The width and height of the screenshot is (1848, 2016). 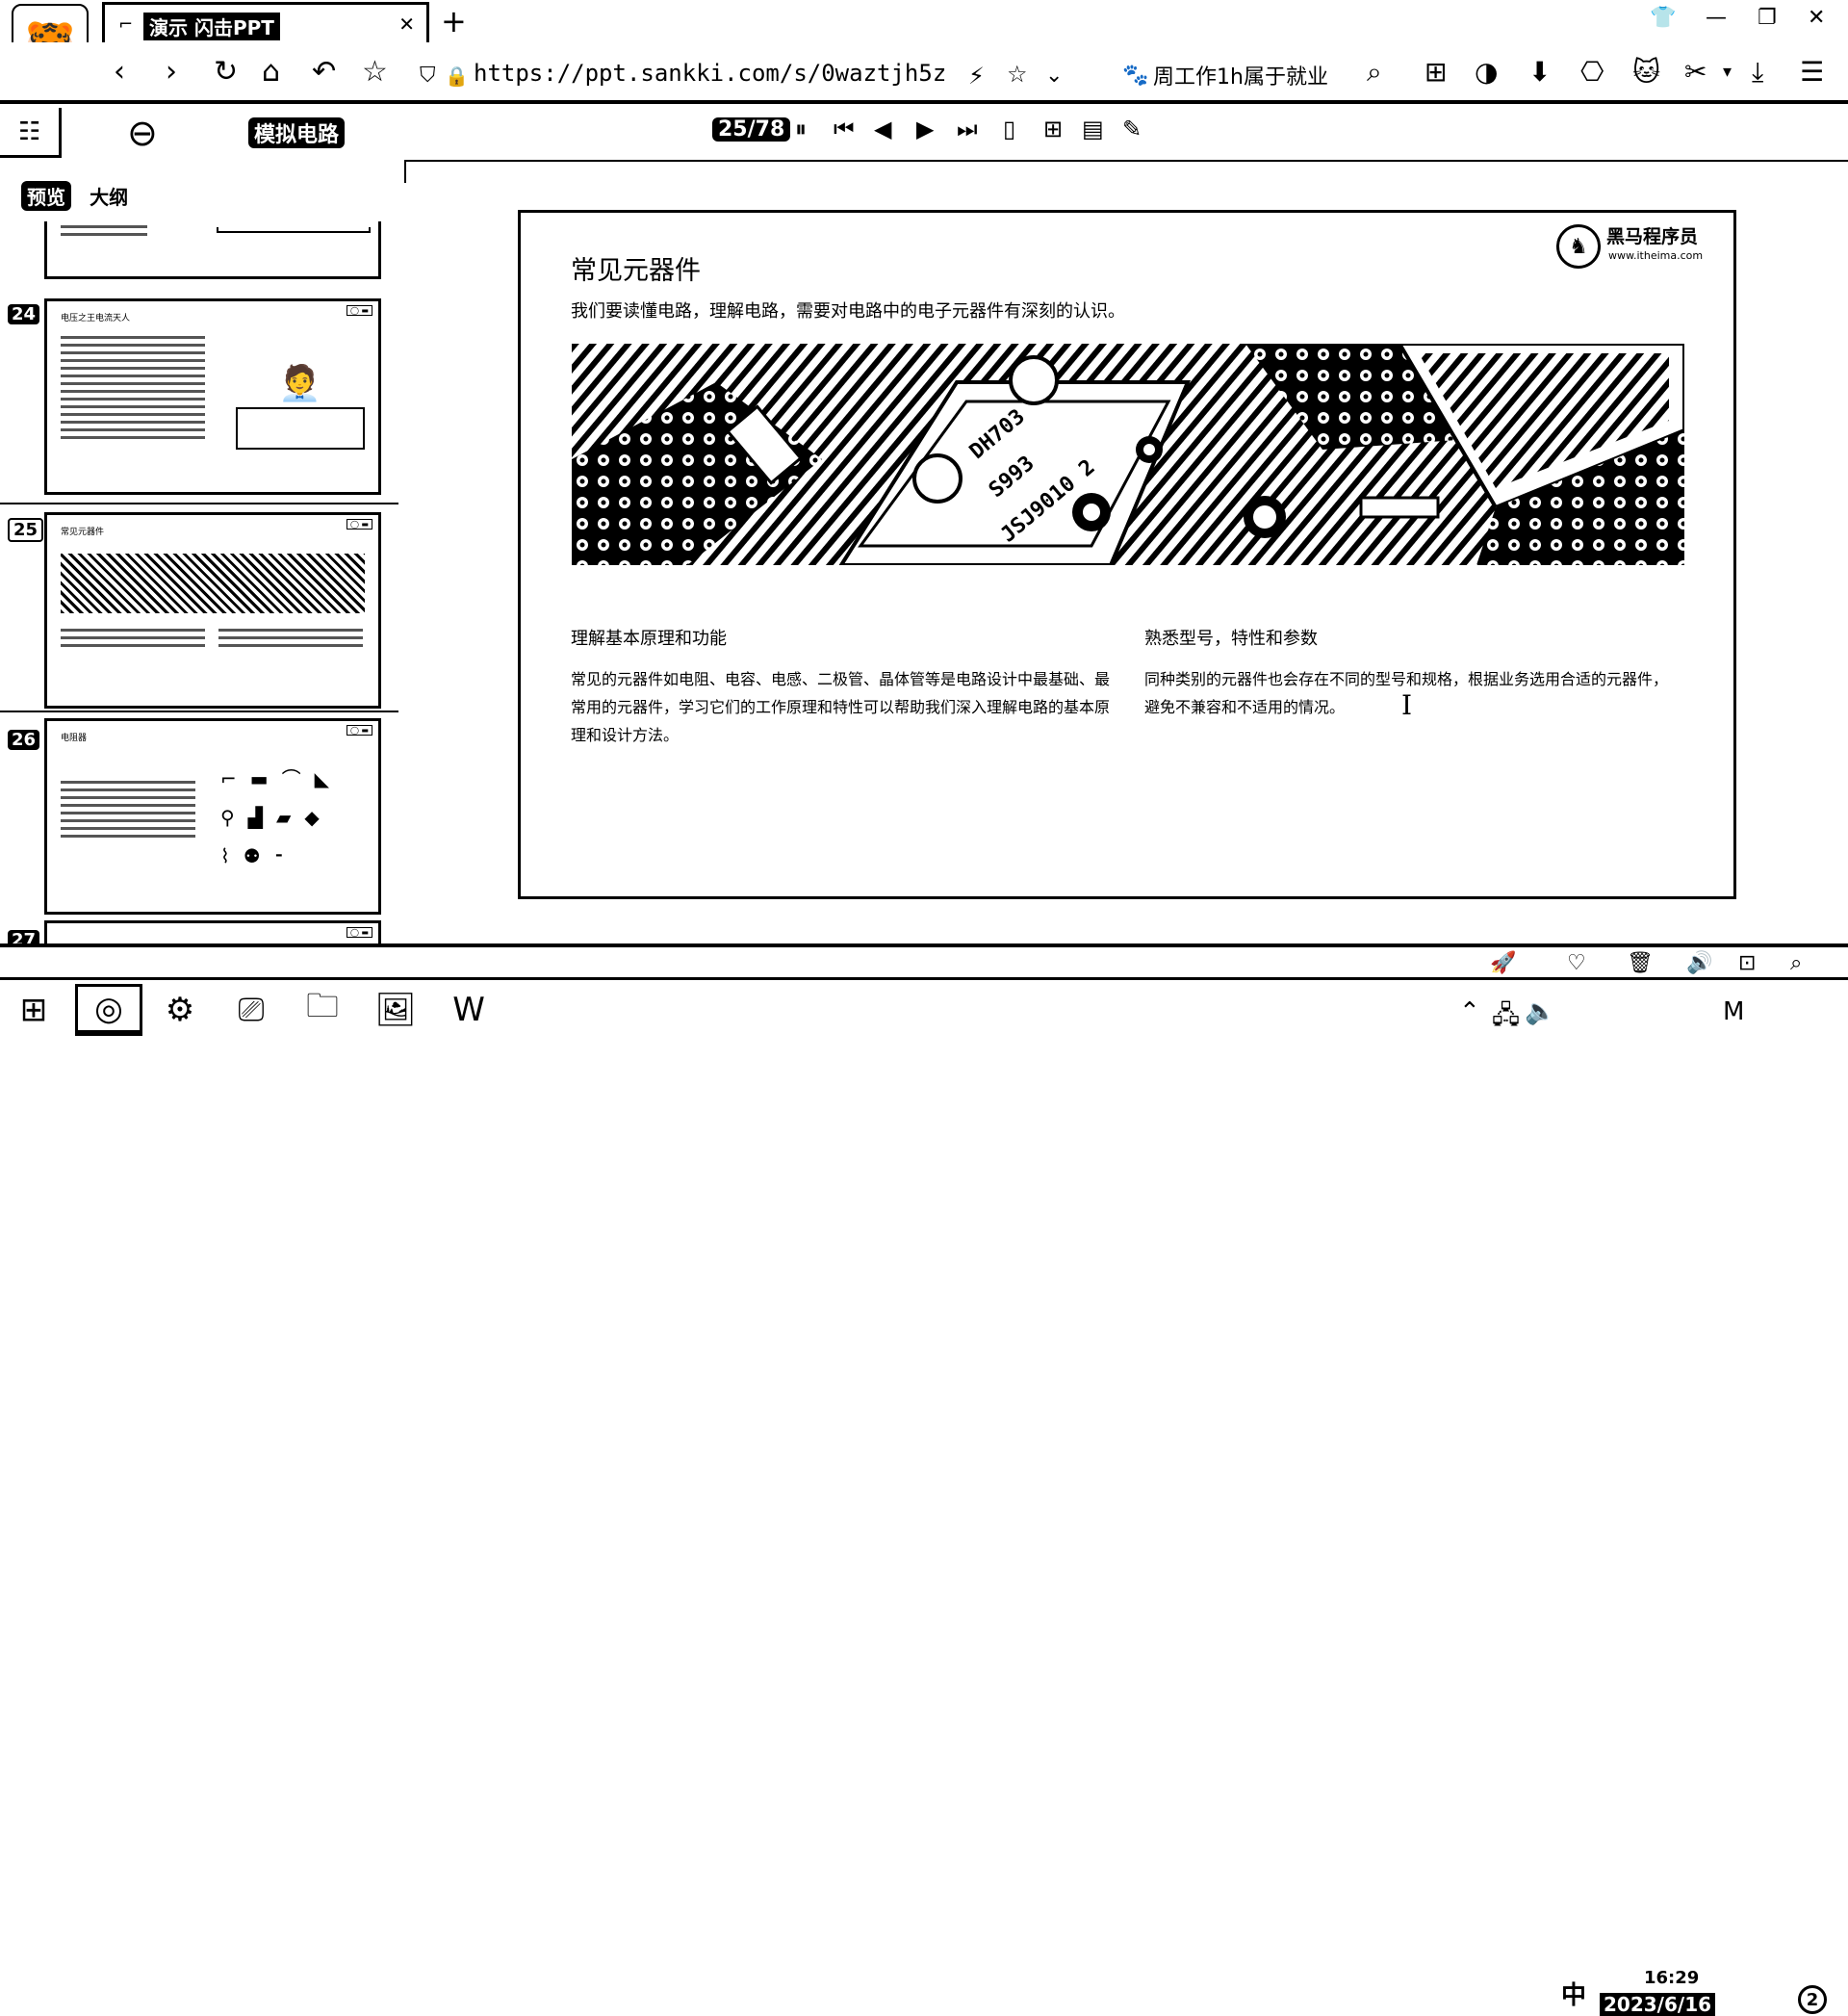 I want to click on ime-indicator: 中, so click(x=1573, y=1994).